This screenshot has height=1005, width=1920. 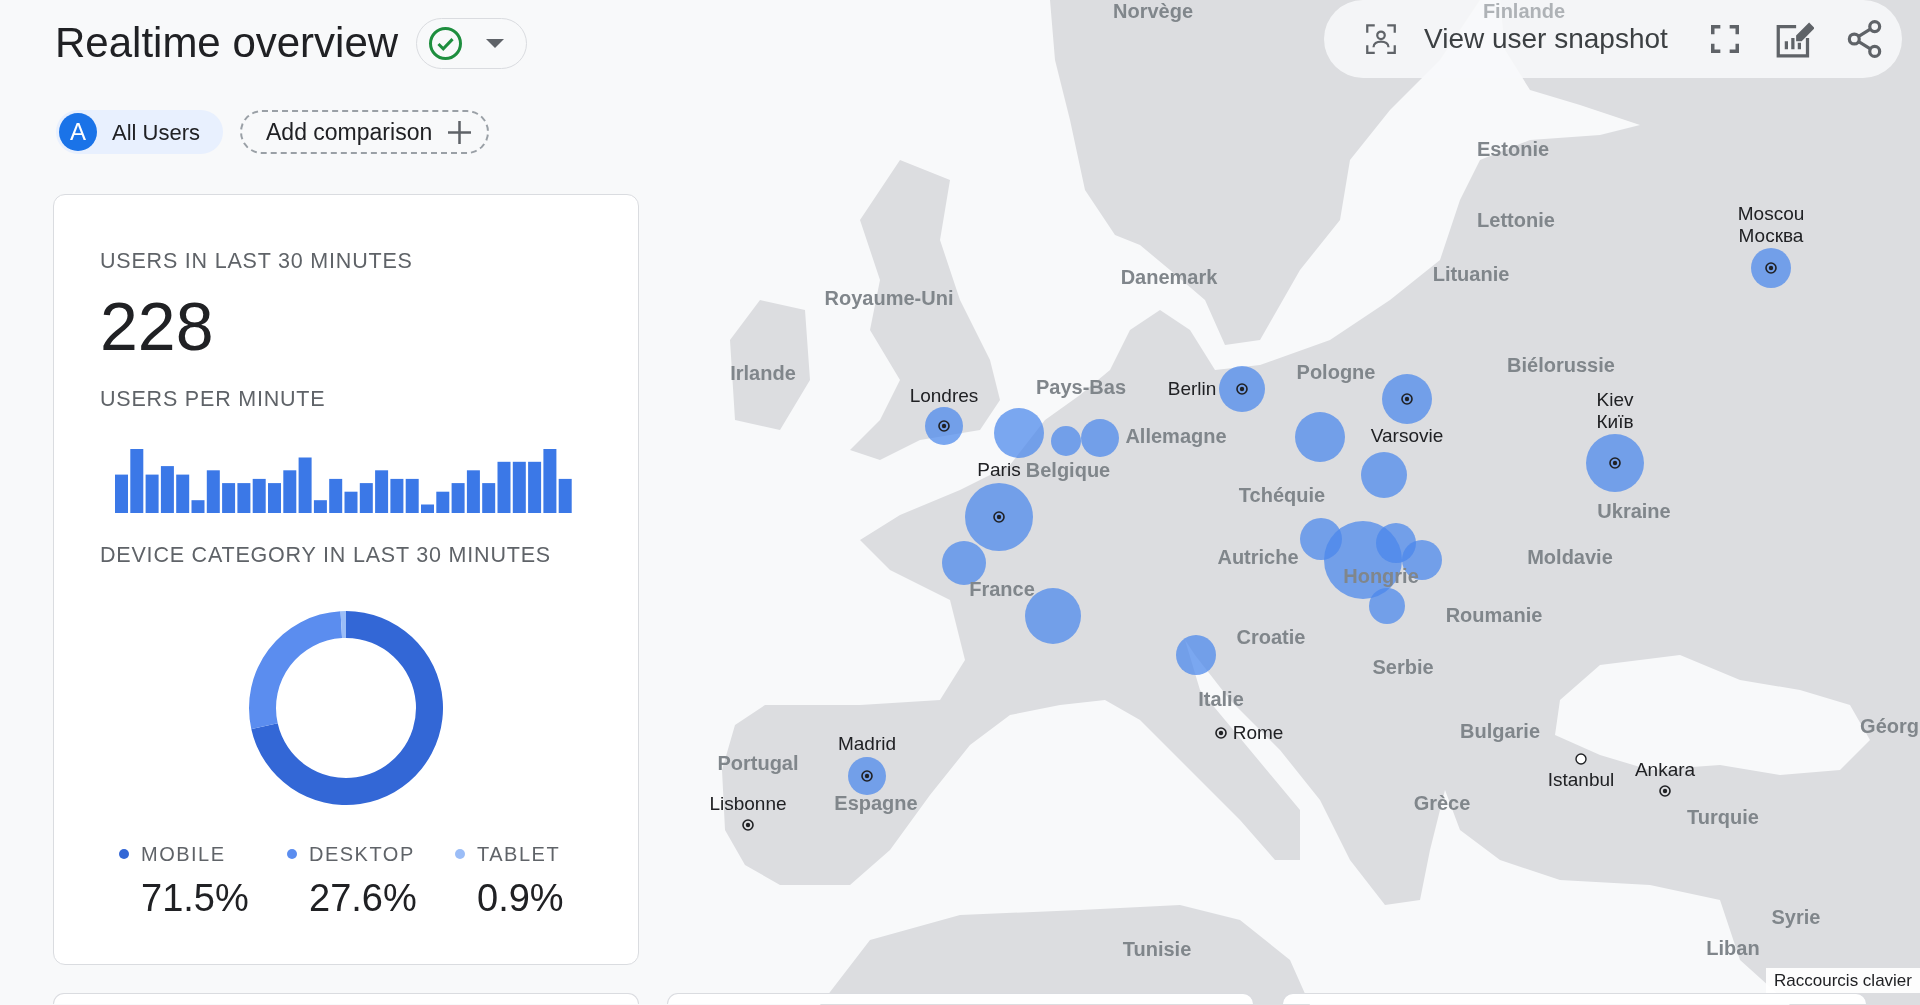 I want to click on country-label: France, so click(x=1002, y=589).